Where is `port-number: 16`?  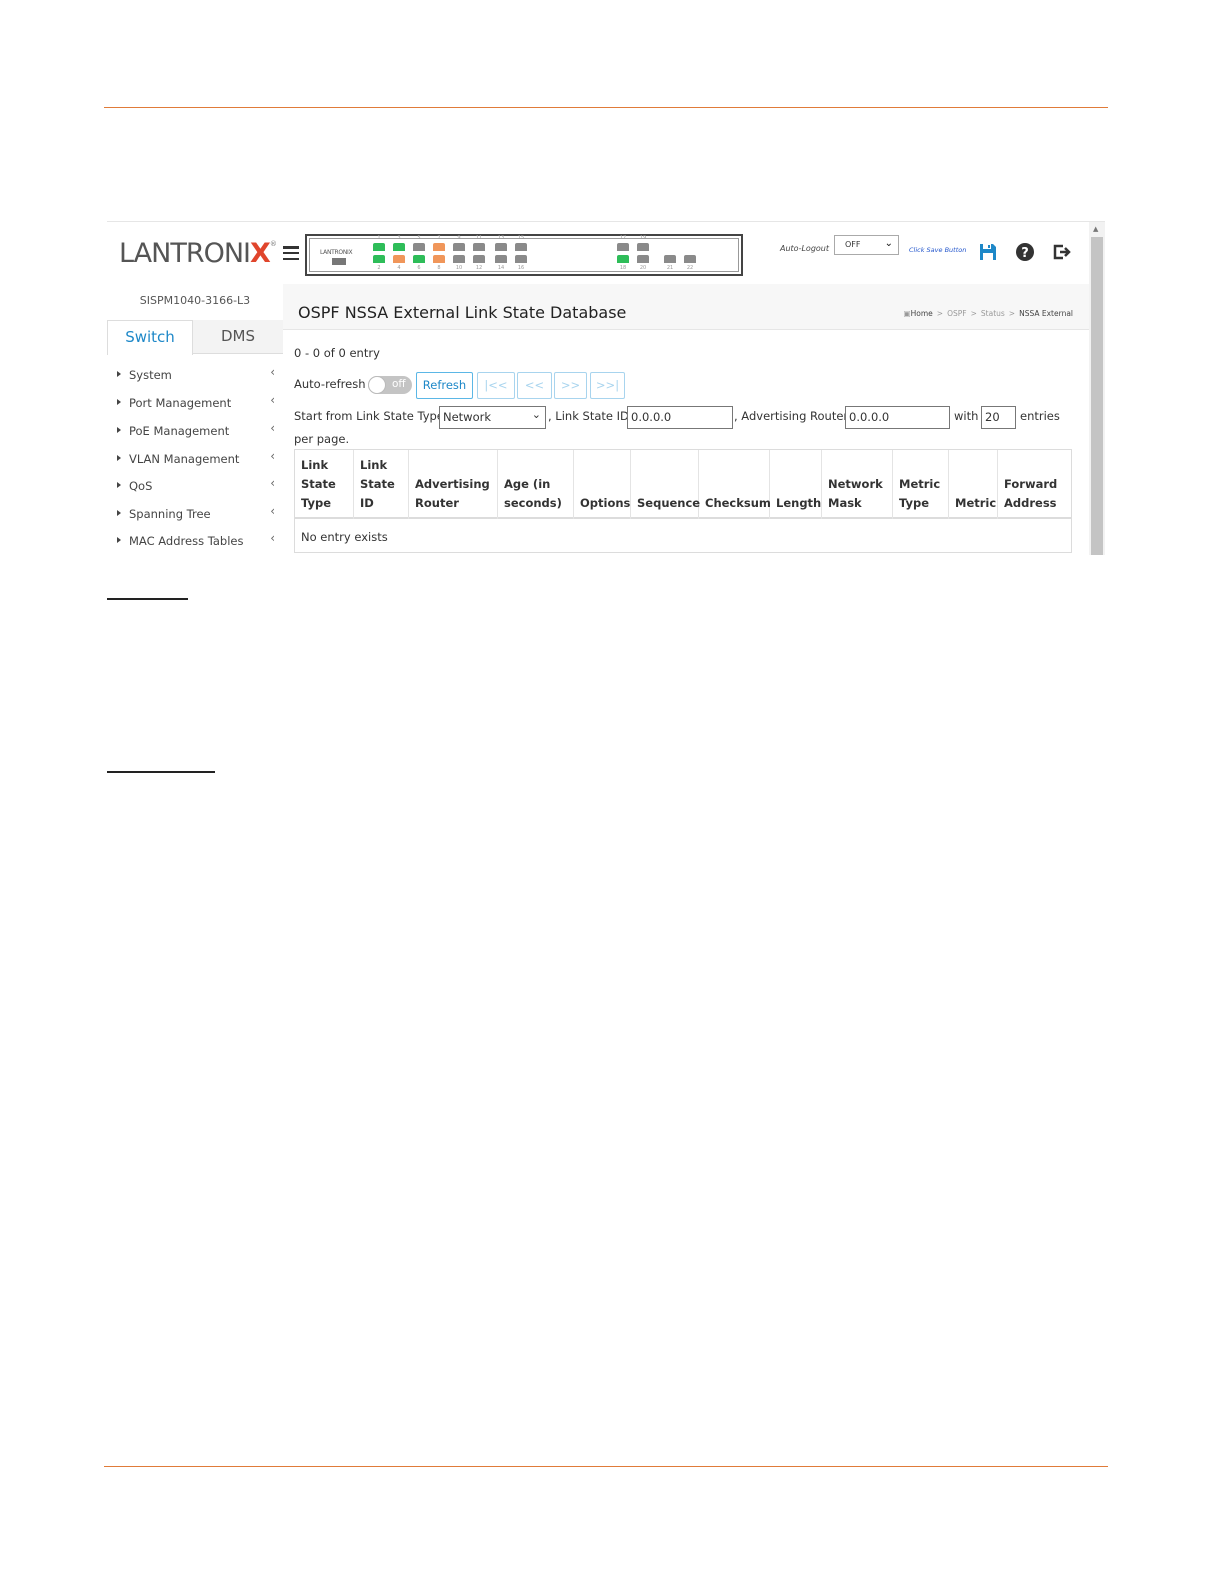 port-number: 16 is located at coordinates (521, 268).